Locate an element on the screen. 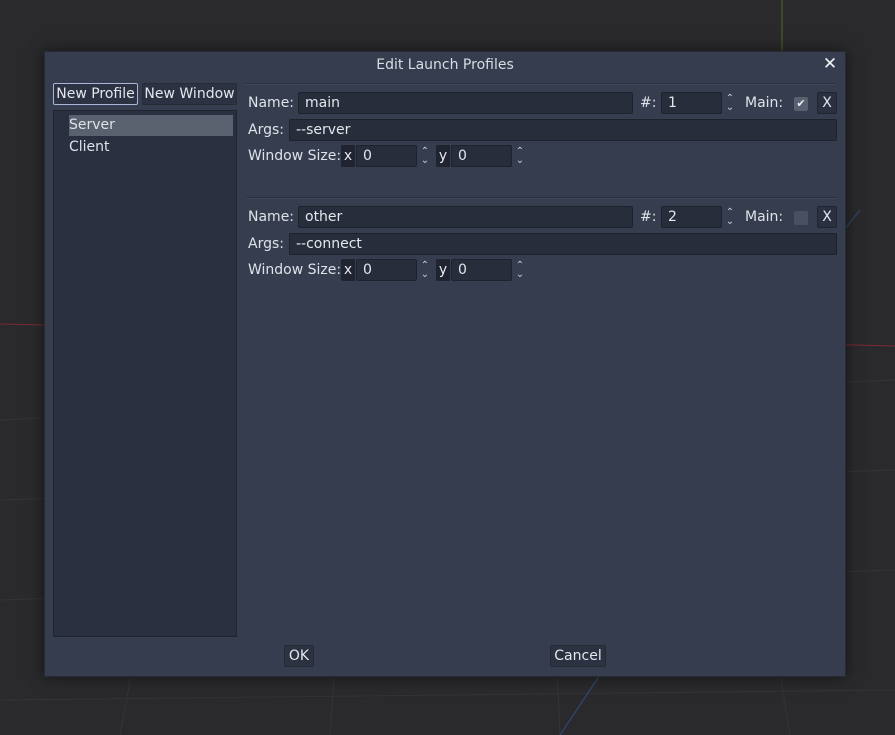 The height and width of the screenshot is (735, 895). profile-item-label: Server is located at coordinates (92, 125).